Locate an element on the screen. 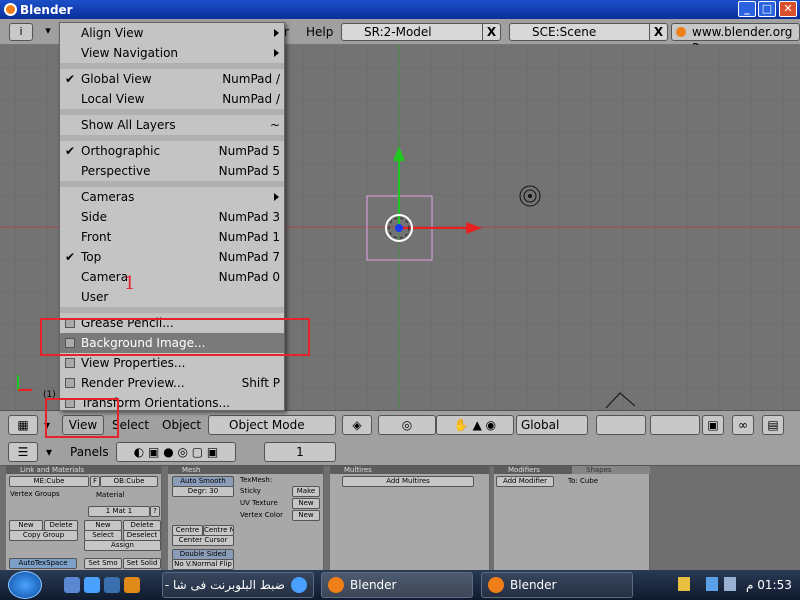 This screenshot has height=600, width=800. frame-number-field: 1 is located at coordinates (300, 452).